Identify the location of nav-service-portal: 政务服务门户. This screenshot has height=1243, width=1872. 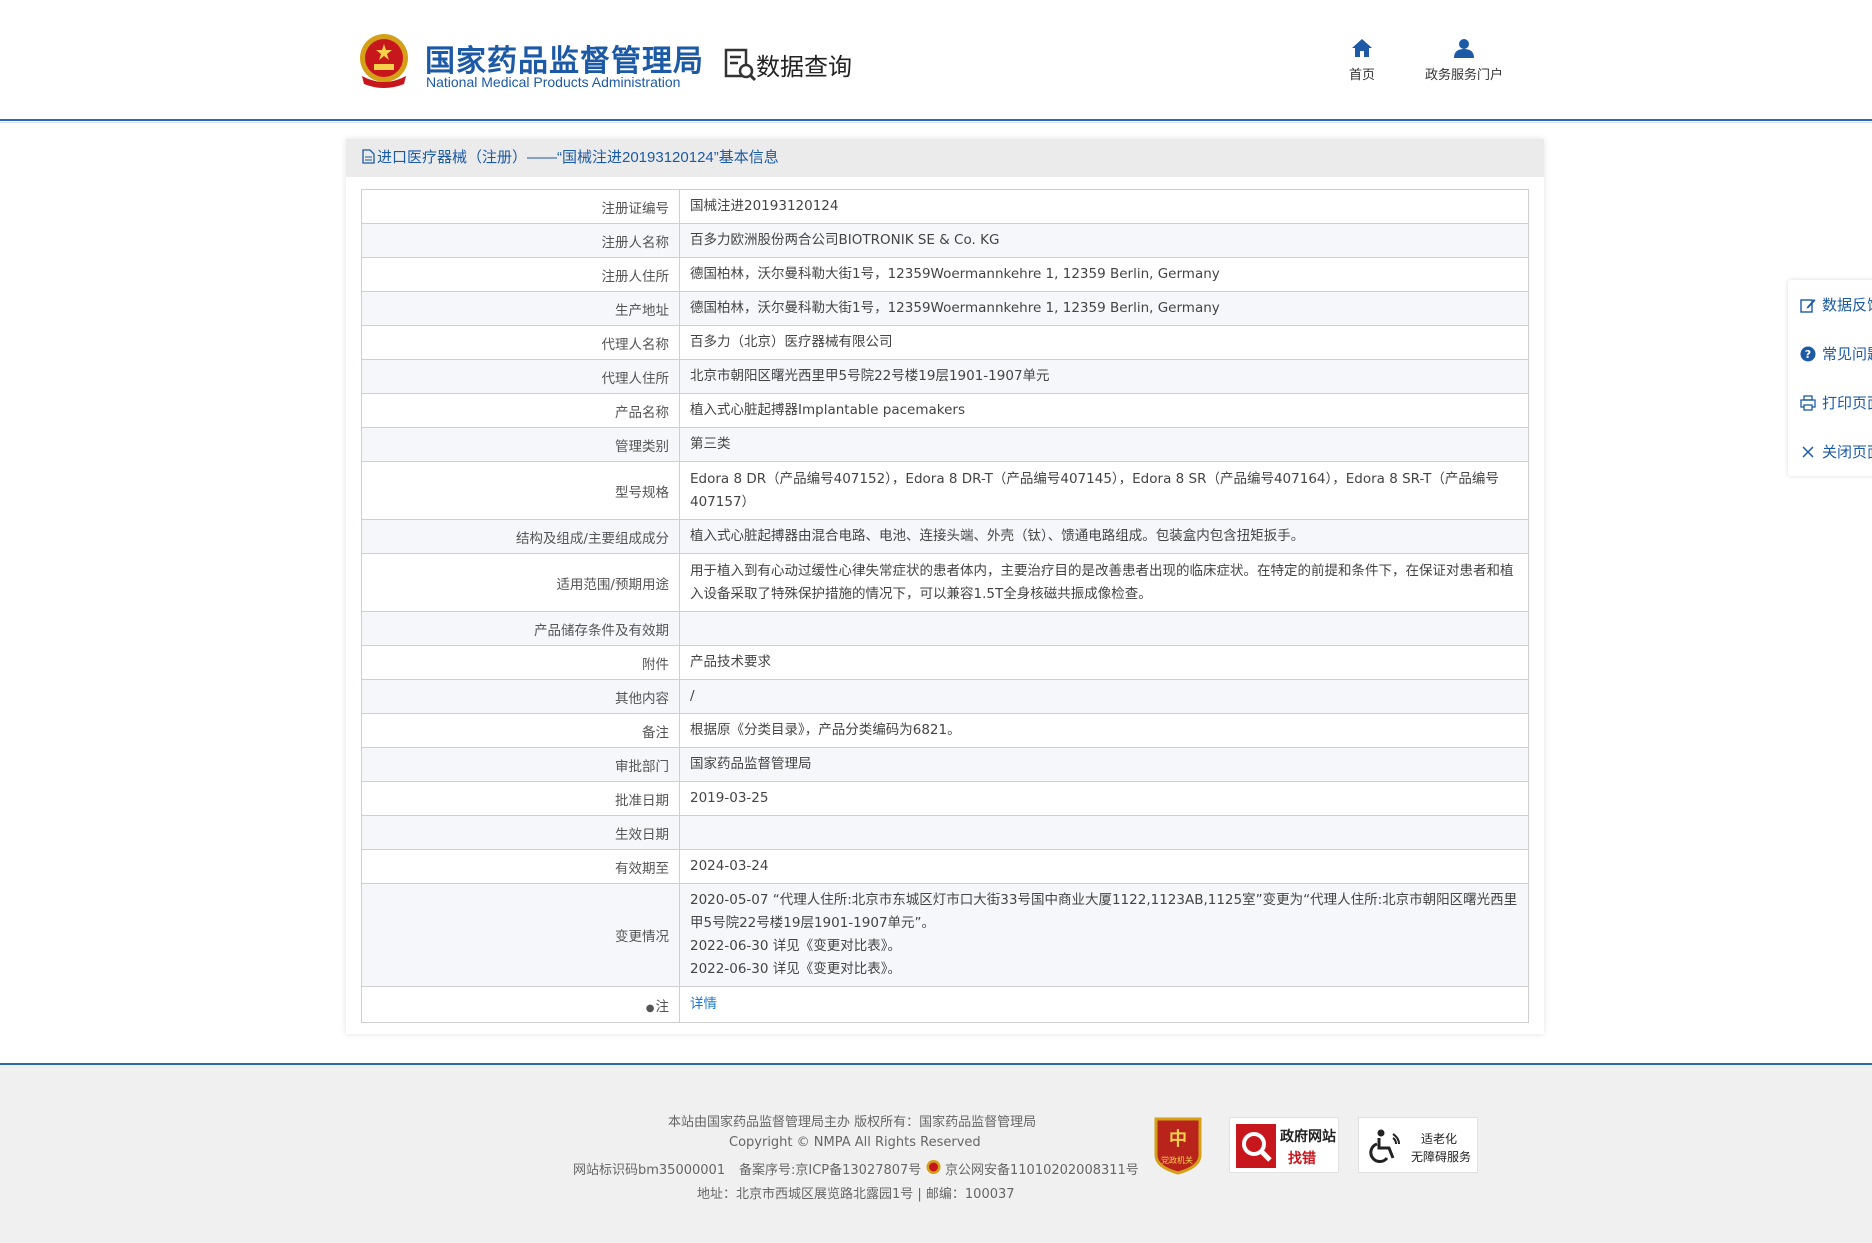
(1464, 60).